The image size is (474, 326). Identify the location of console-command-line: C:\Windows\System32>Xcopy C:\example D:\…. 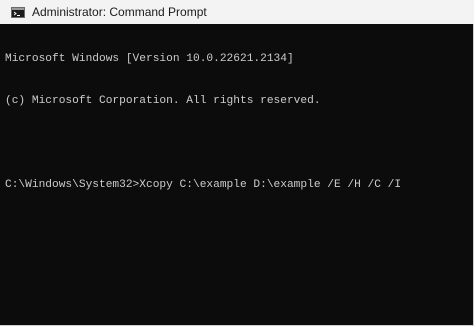
(237, 185).